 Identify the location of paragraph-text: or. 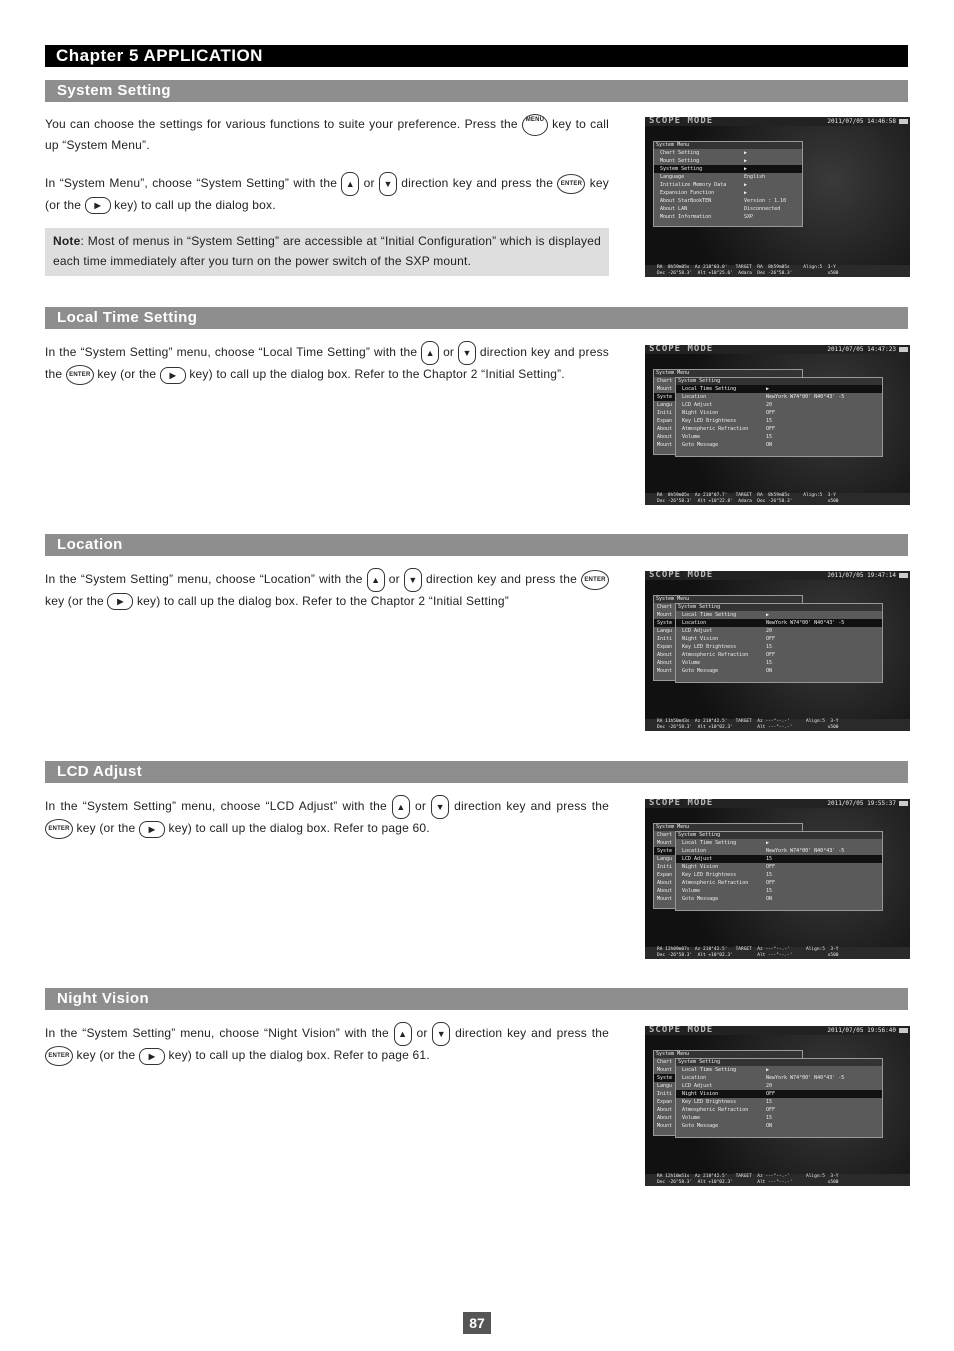
(369, 183).